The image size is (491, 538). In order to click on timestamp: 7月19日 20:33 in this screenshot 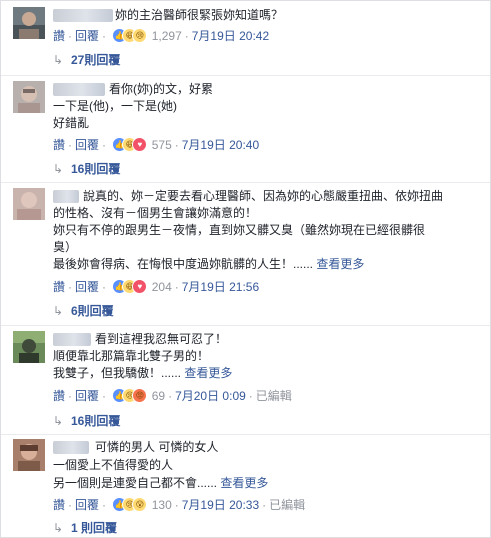, I will do `click(220, 505)`.